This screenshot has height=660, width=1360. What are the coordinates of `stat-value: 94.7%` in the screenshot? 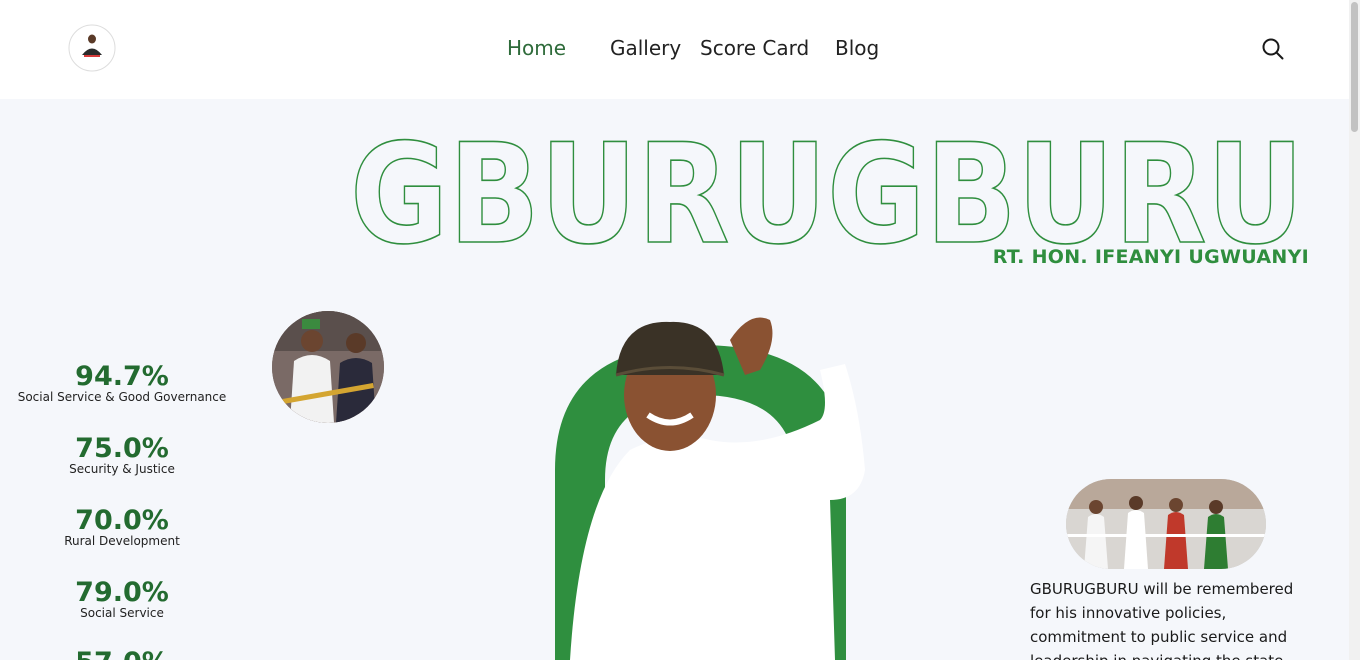 It's located at (122, 376).